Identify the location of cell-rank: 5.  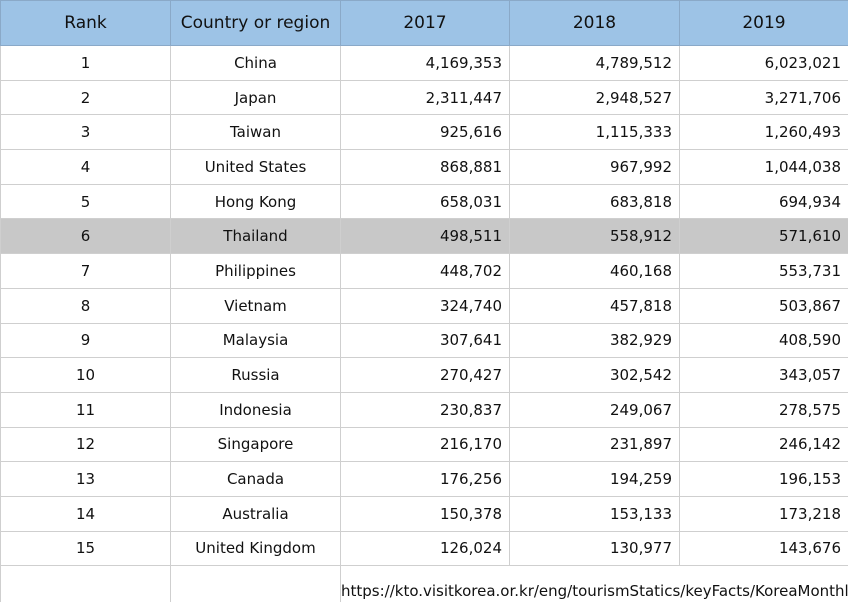
(85, 201).